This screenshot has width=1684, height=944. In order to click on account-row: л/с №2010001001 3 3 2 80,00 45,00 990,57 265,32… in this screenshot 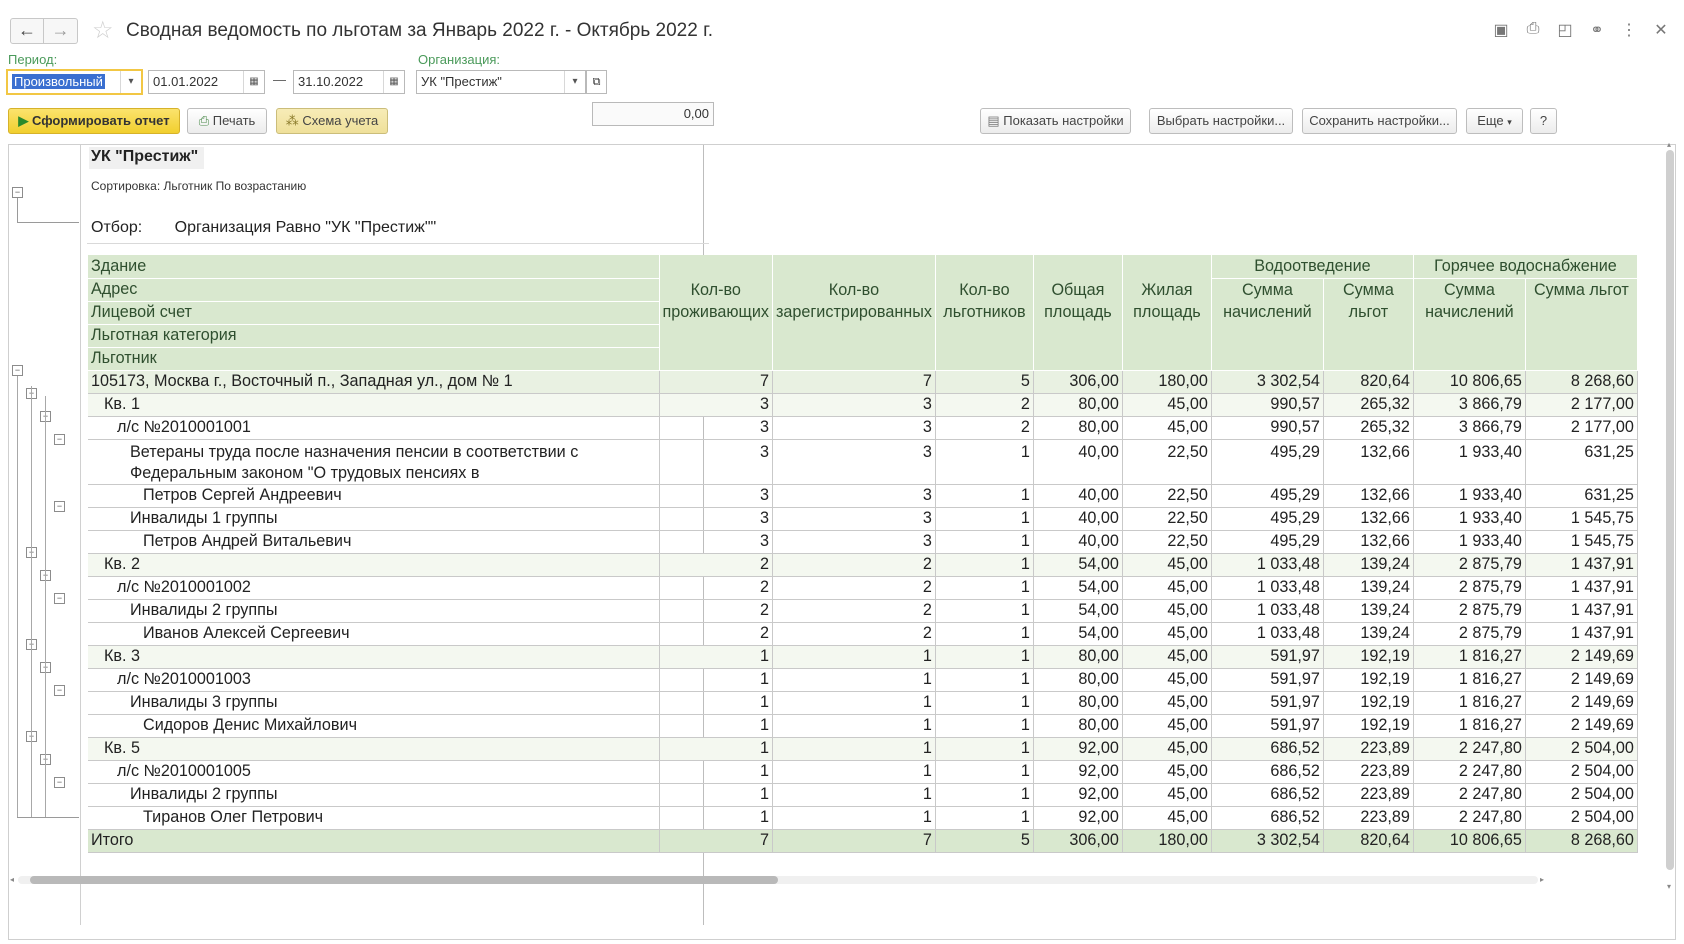, I will do `click(863, 428)`.